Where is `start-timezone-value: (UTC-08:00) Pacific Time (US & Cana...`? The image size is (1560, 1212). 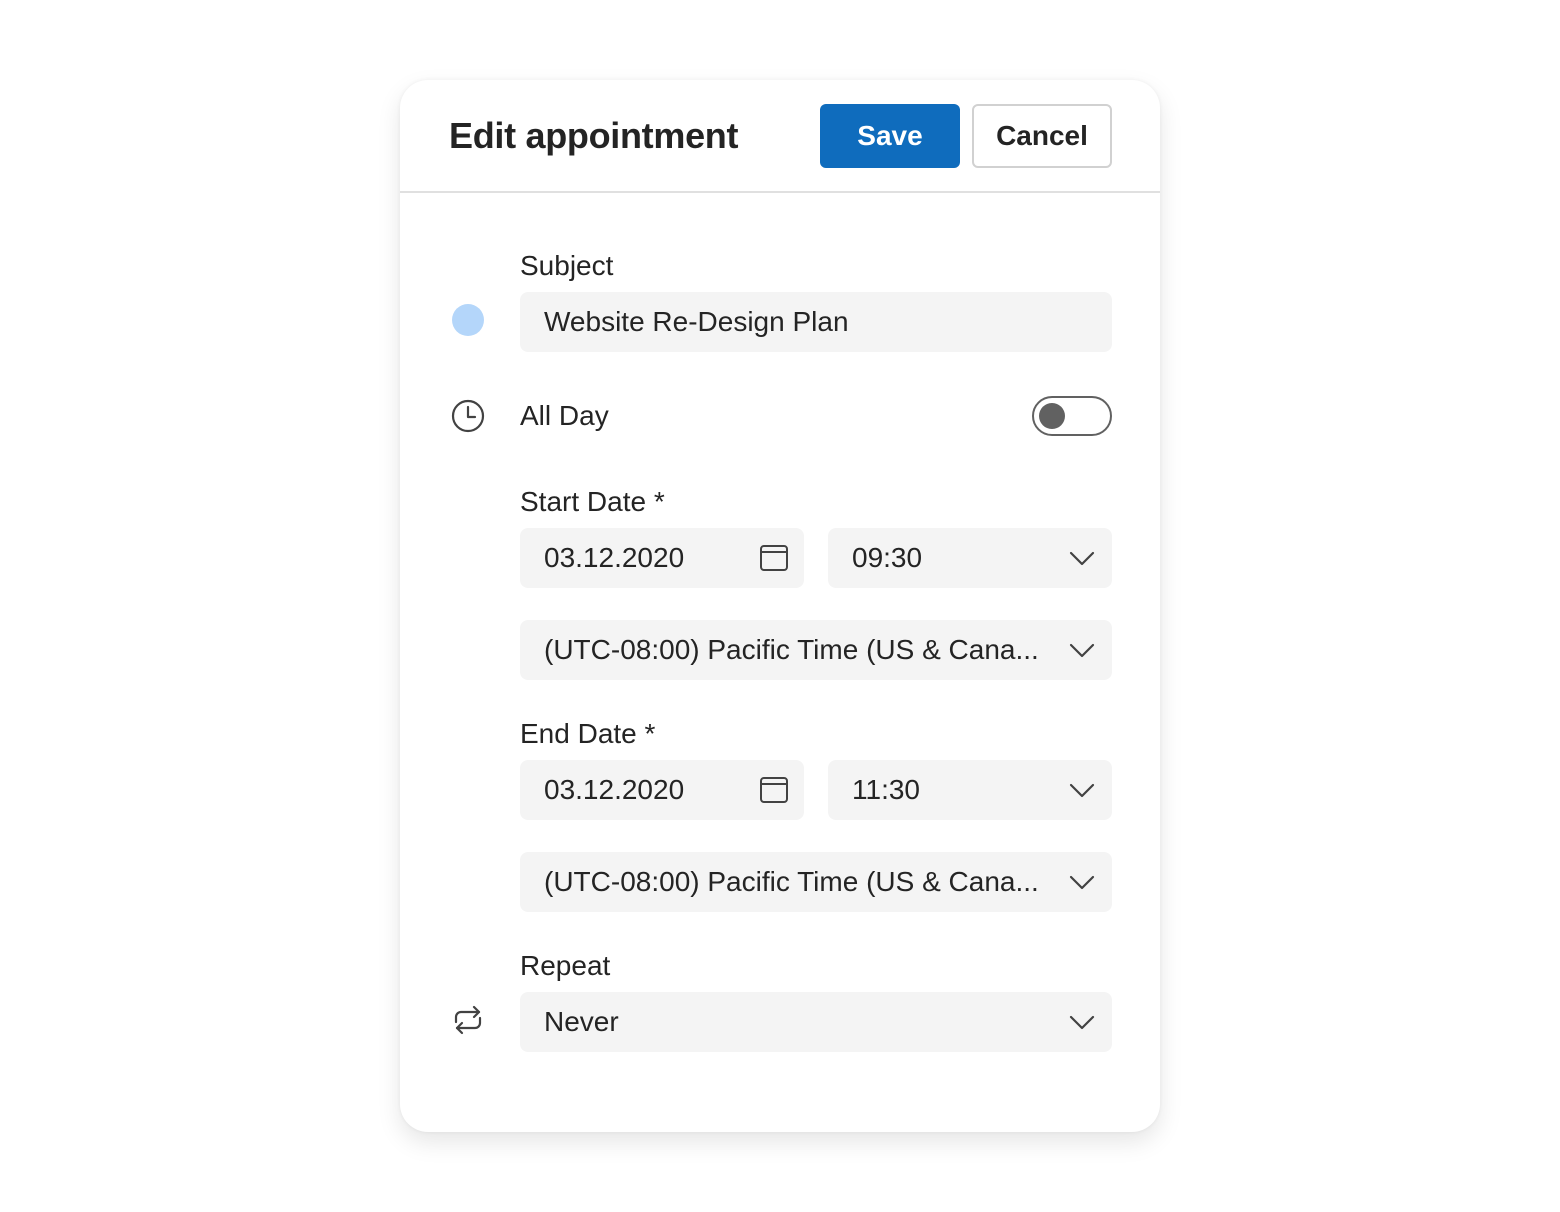 start-timezone-value: (UTC-08:00) Pacific Time (US & Cana... is located at coordinates (791, 649).